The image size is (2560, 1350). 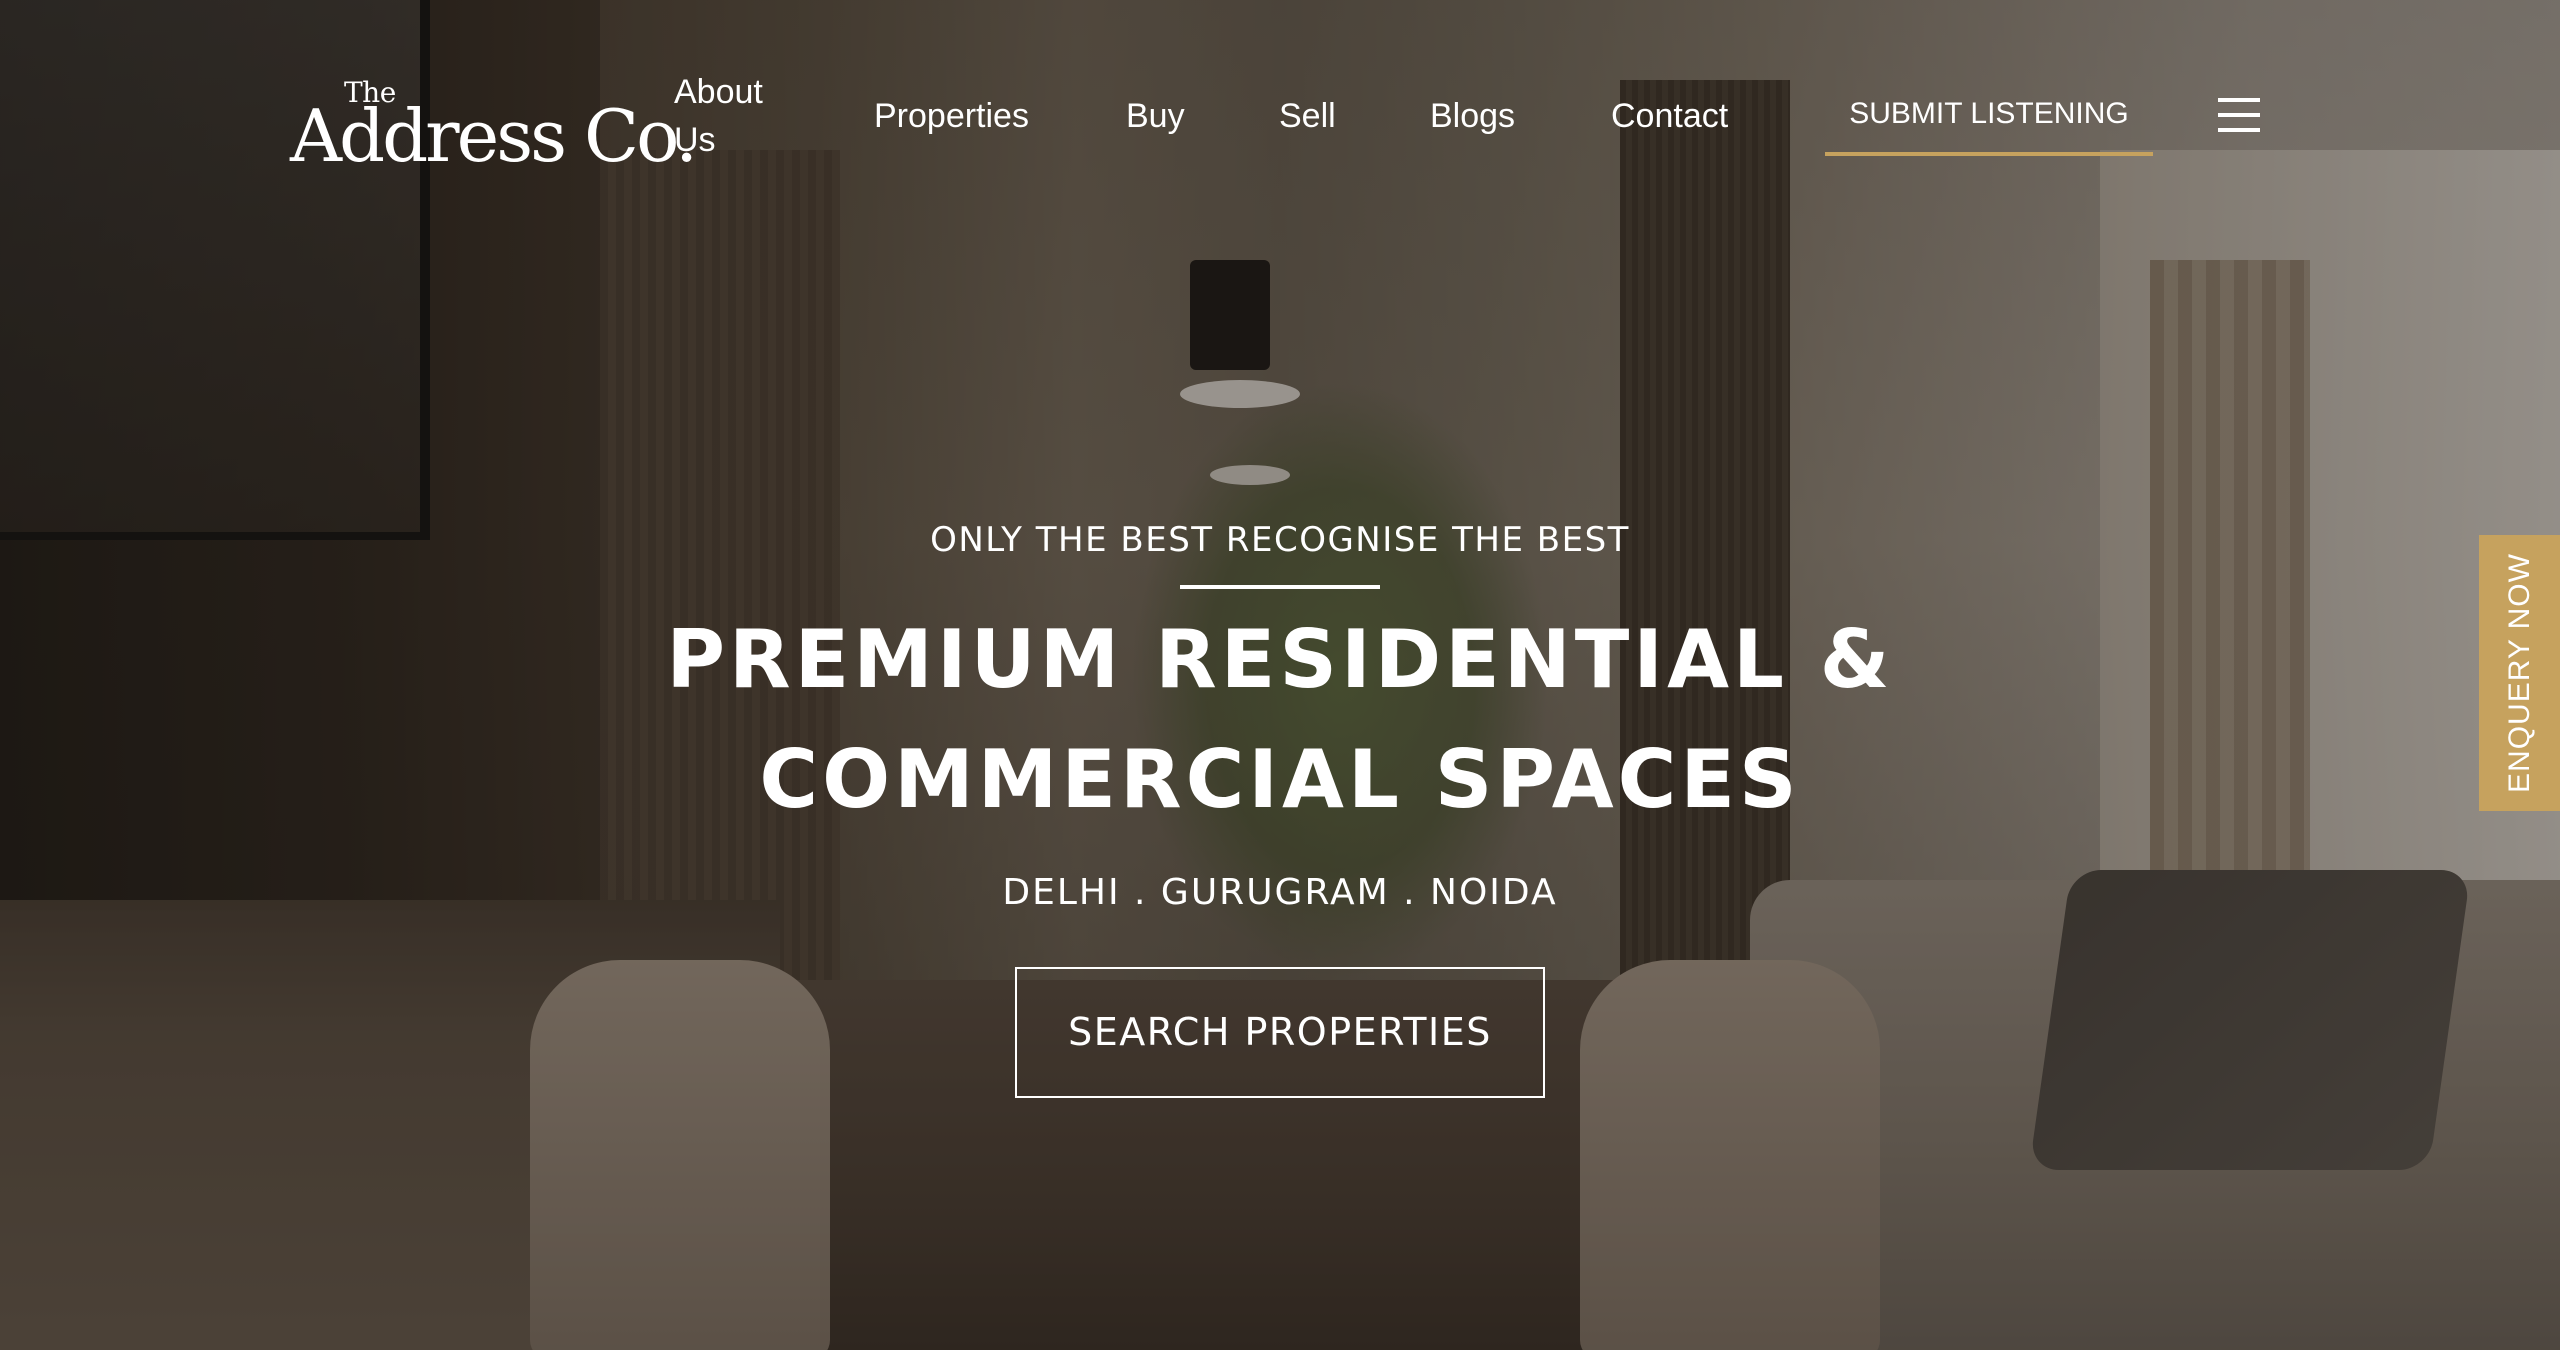 I want to click on submit-listing-button: SUBMIT LISTENING, so click(x=1989, y=120).